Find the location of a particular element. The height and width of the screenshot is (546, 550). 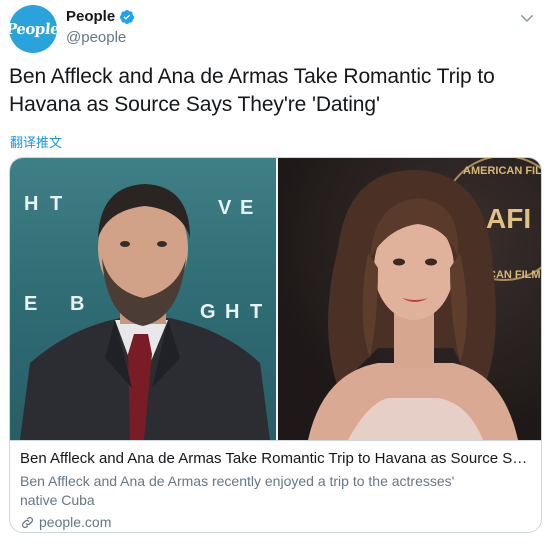

avatar: People is located at coordinates (33, 29).